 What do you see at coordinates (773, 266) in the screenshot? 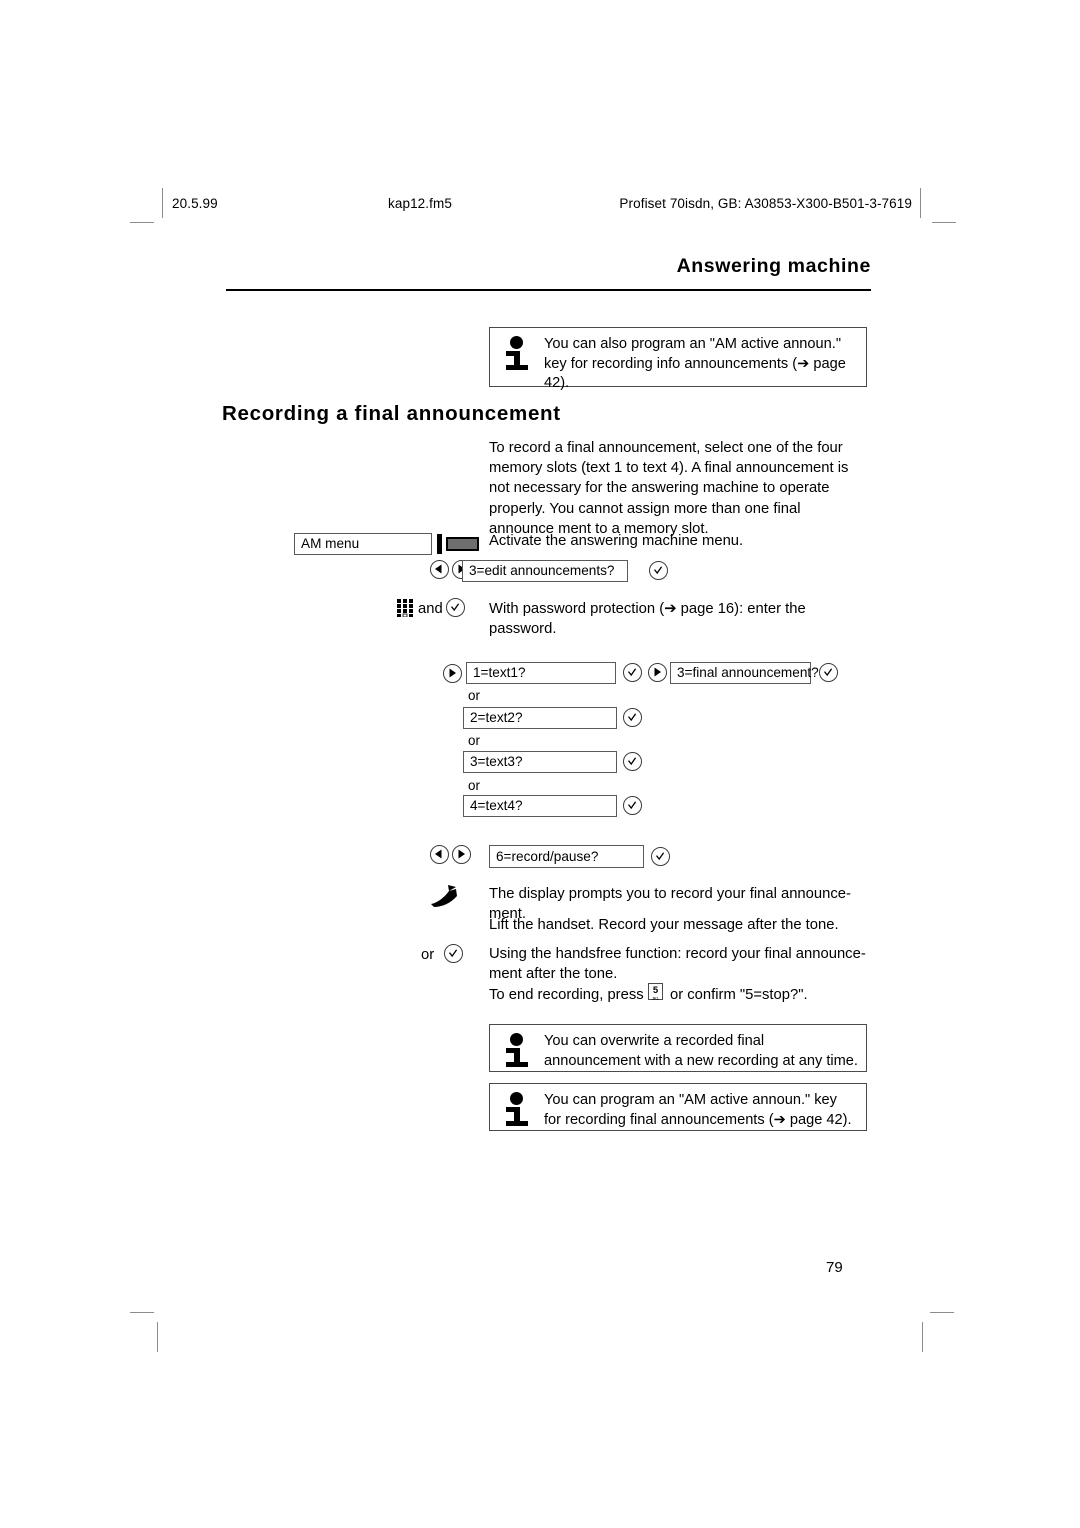
I see `chapter-title: Answering machine` at bounding box center [773, 266].